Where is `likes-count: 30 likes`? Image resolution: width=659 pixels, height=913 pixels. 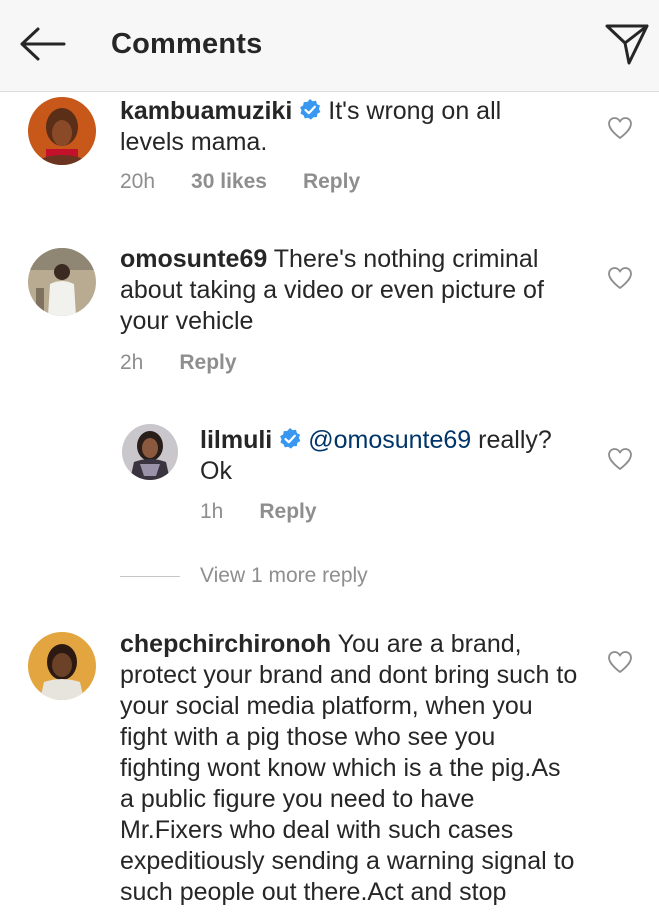 likes-count: 30 likes is located at coordinates (229, 181).